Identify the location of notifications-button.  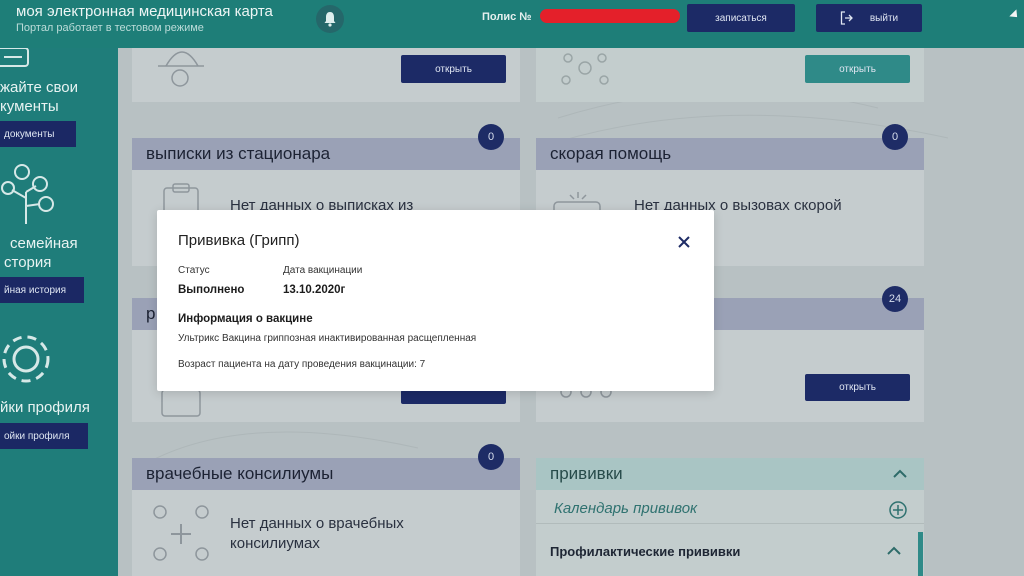
(330, 19).